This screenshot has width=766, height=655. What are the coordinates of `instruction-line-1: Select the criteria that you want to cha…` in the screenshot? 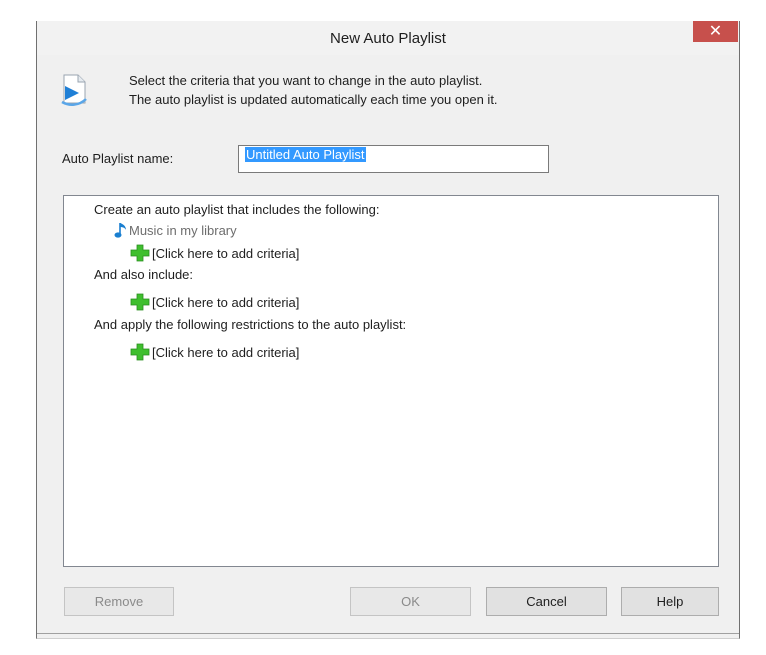 It's located at (306, 80).